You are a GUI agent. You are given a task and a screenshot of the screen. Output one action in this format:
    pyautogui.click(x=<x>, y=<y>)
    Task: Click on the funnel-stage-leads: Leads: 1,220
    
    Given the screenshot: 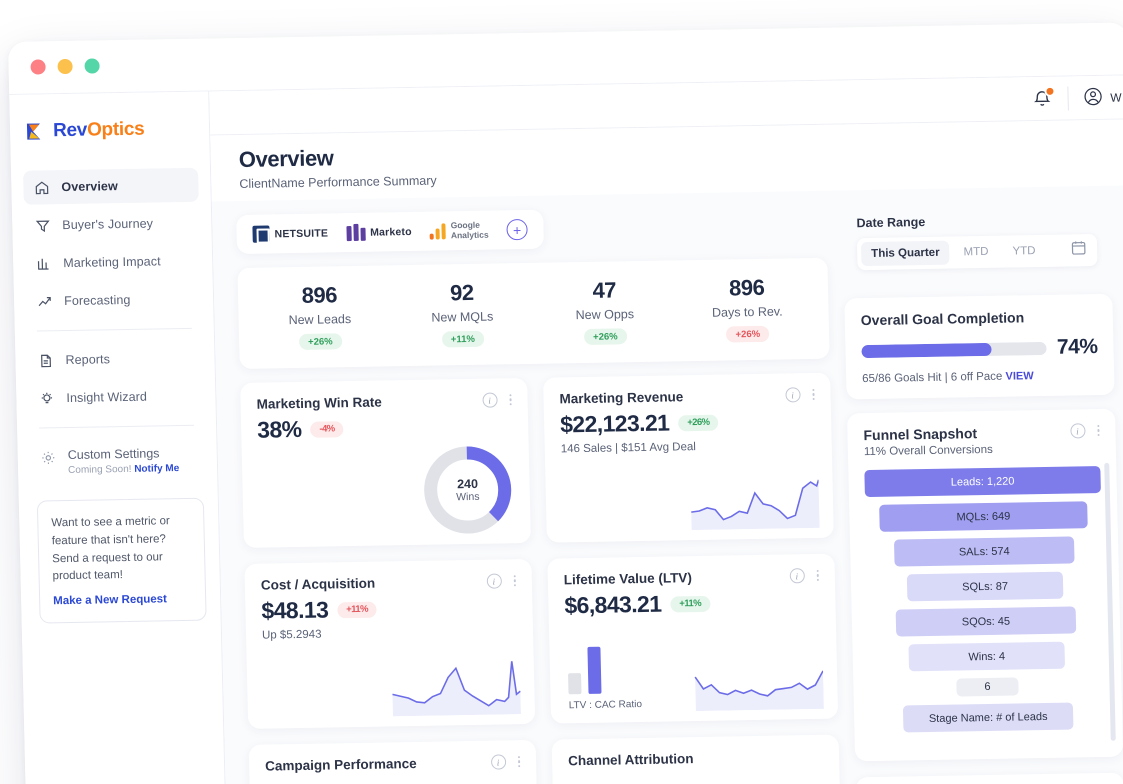 What is the action you would take?
    pyautogui.click(x=982, y=481)
    